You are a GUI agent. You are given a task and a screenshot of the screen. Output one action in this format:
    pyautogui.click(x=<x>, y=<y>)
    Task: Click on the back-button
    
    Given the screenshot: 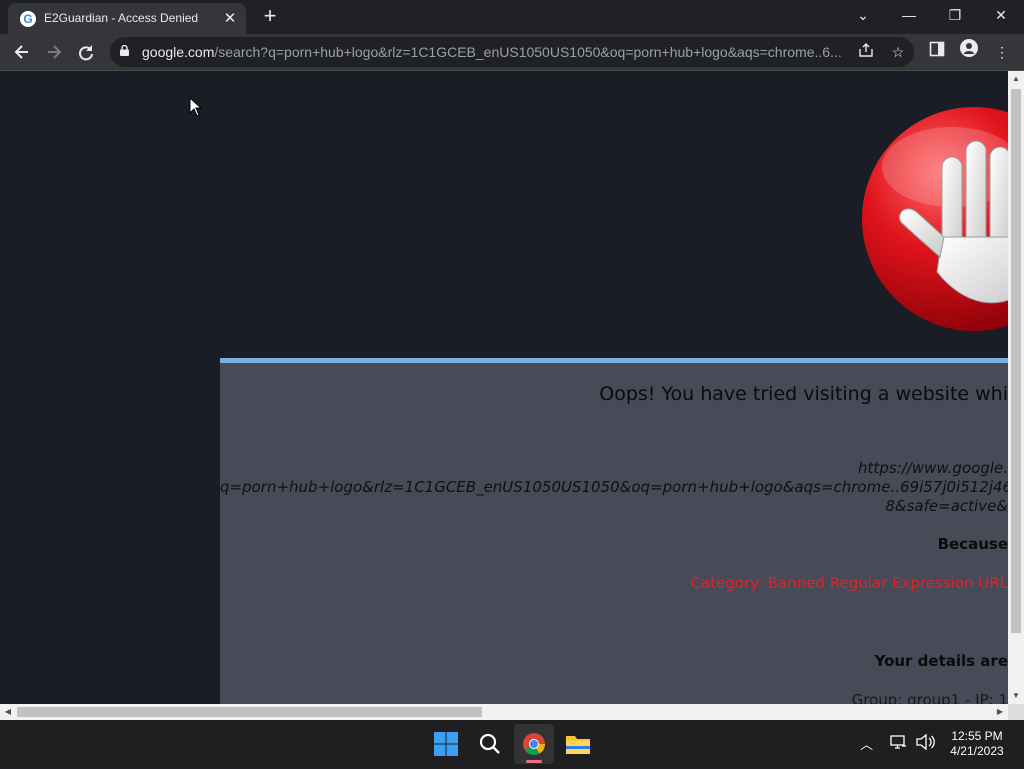 What is the action you would take?
    pyautogui.click(x=22, y=52)
    